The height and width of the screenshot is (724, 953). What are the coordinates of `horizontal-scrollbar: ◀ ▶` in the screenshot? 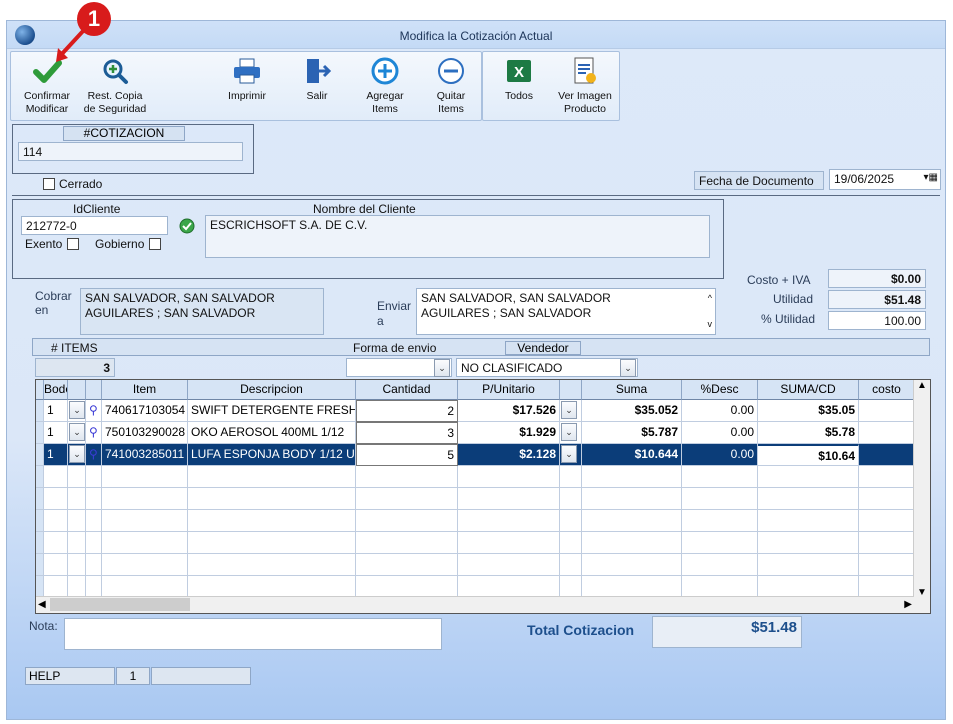 It's located at (475, 604).